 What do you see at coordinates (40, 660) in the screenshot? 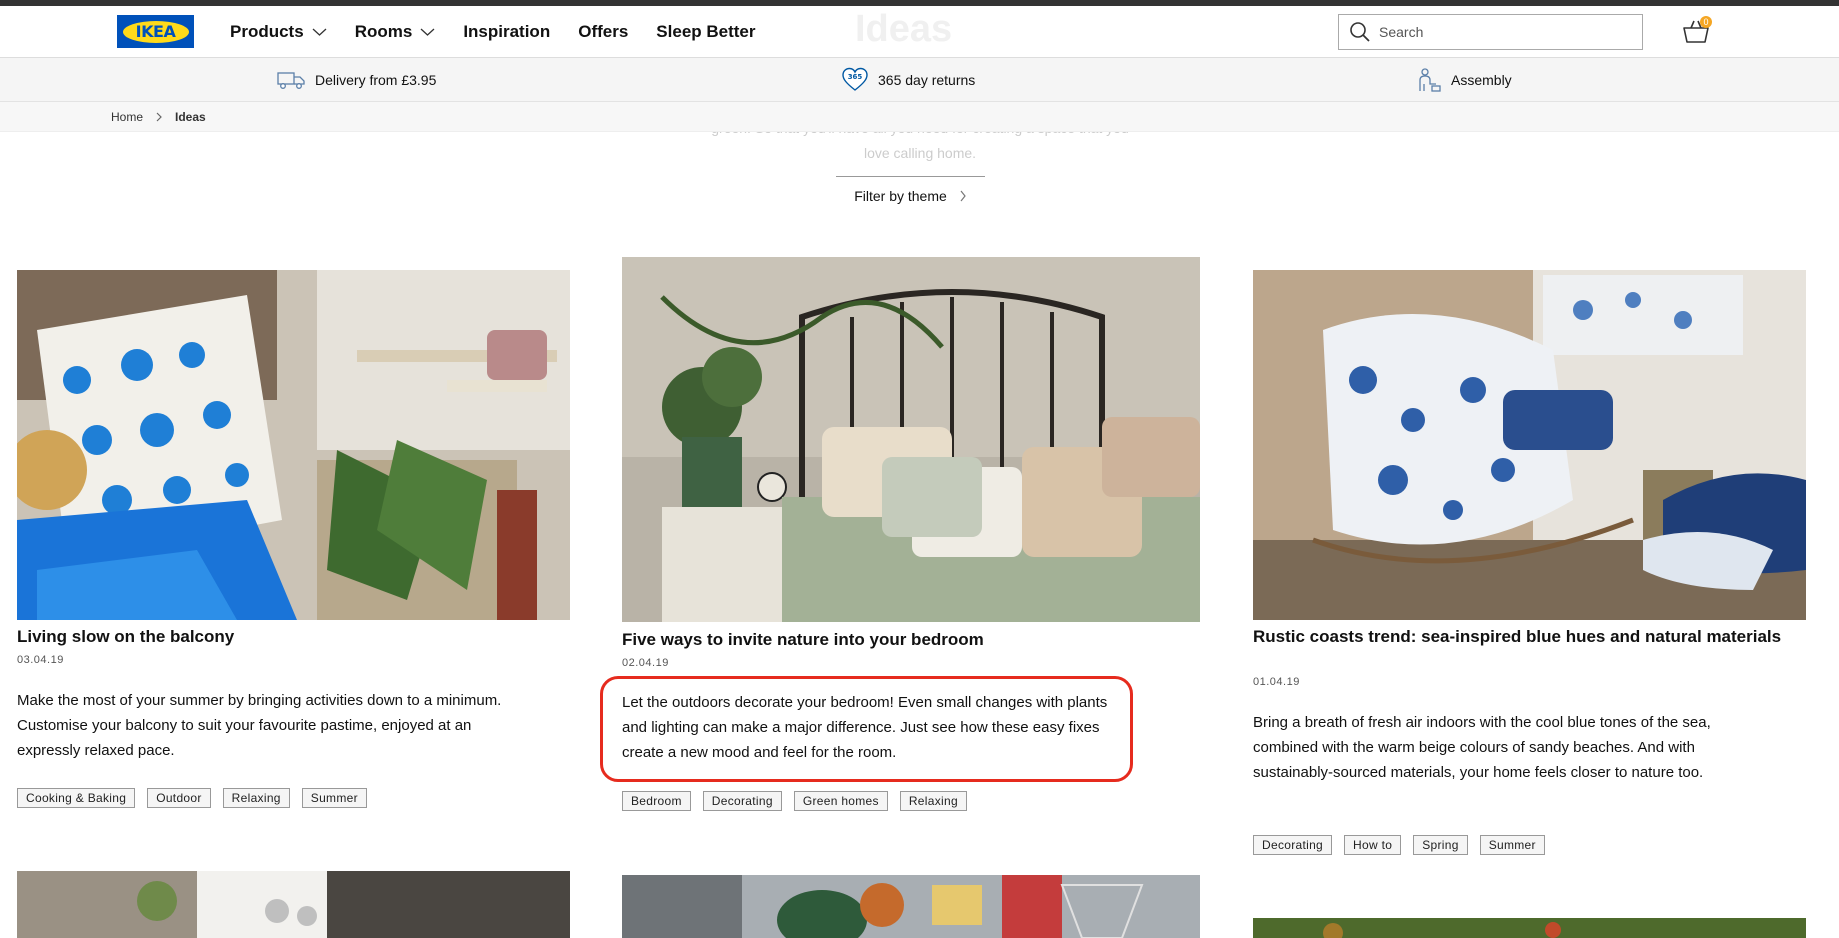
I see `card-date: 03.04.19` at bounding box center [40, 660].